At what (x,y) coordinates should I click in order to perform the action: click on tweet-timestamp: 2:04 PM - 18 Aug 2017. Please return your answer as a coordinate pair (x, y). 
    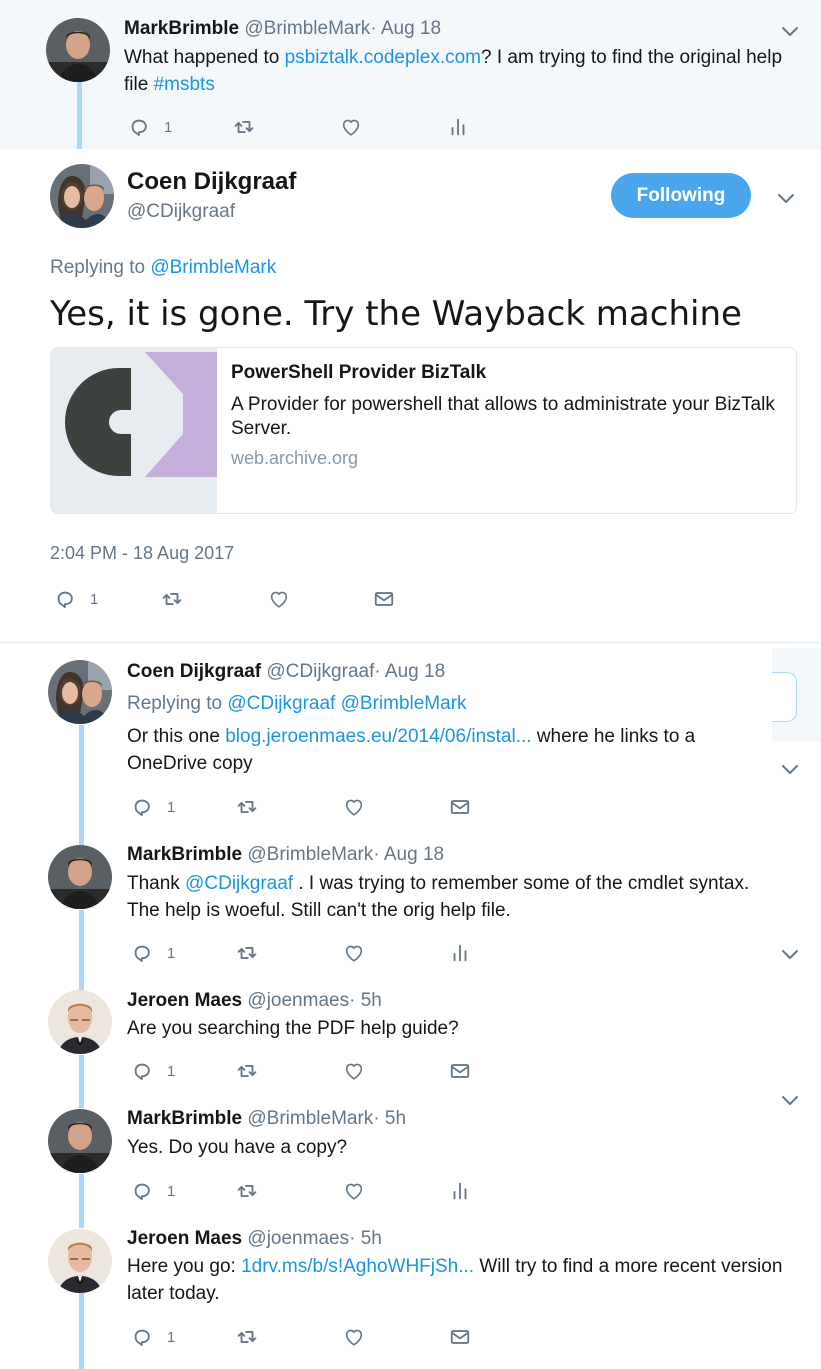
    Looking at the image, I should click on (142, 553).